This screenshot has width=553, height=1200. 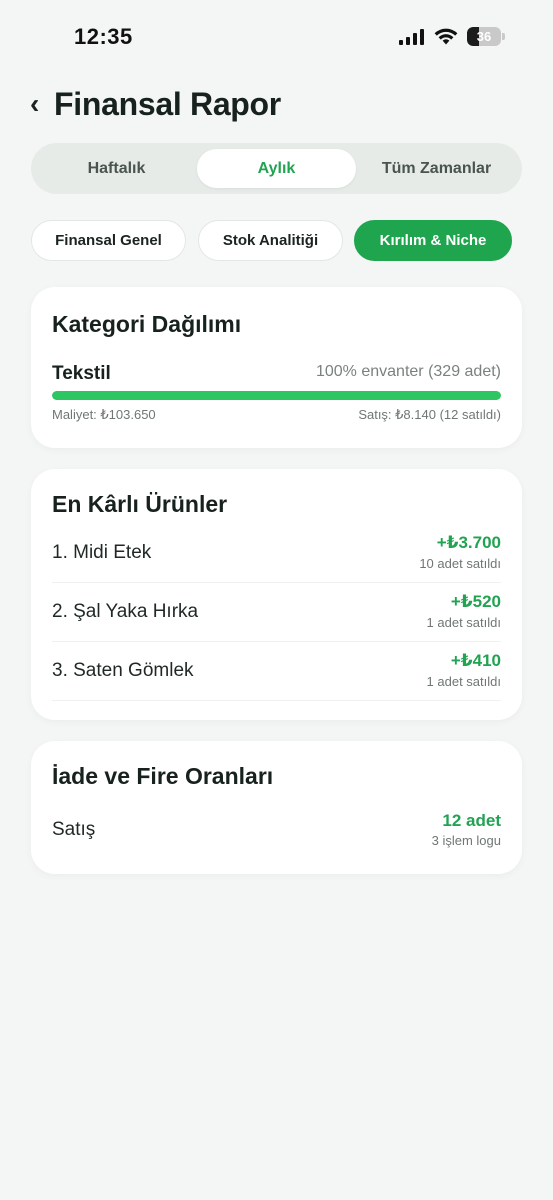 What do you see at coordinates (81, 373) in the screenshot?
I see `category-name: Tekstil` at bounding box center [81, 373].